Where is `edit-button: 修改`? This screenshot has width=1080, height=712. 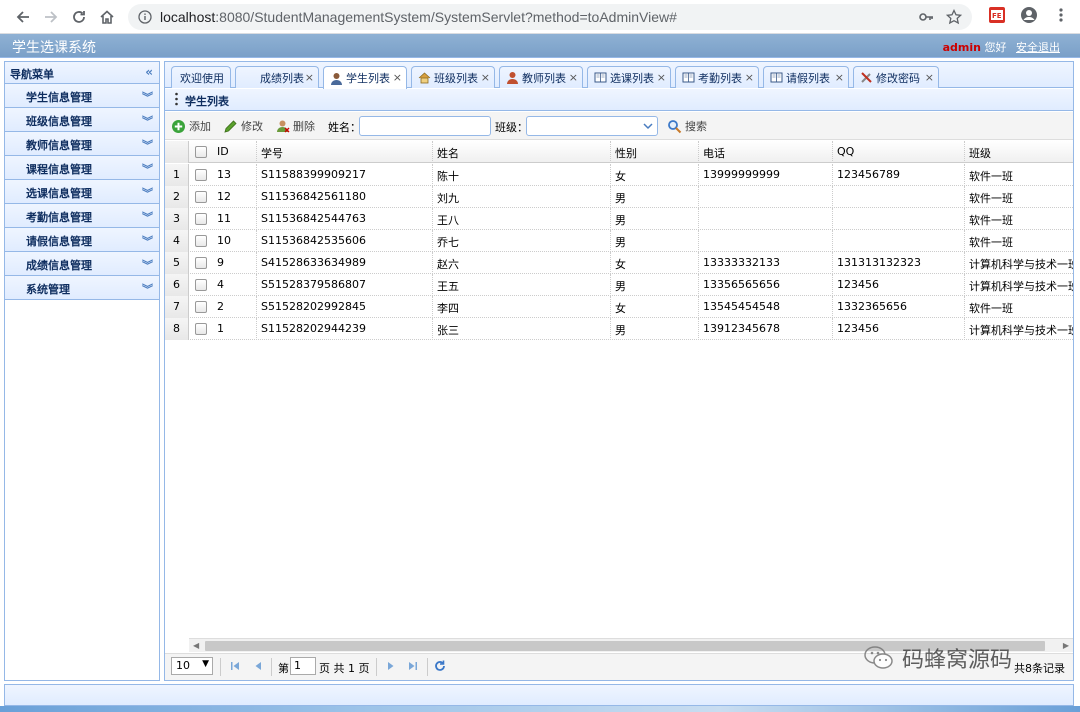 edit-button: 修改 is located at coordinates (243, 126).